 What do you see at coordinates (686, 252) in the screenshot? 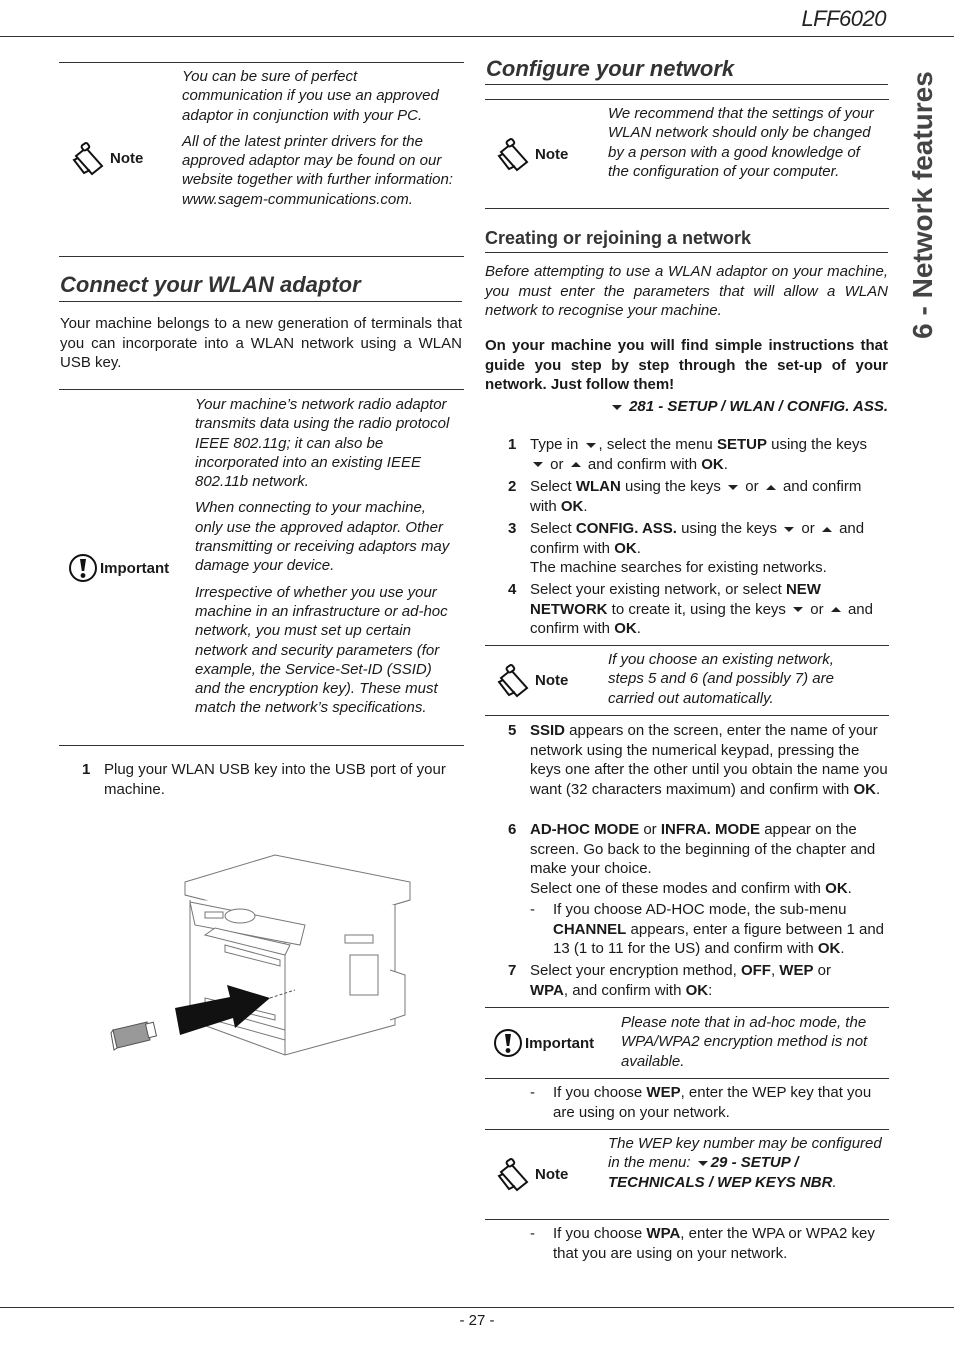
I see `subsection-title-rule` at bounding box center [686, 252].